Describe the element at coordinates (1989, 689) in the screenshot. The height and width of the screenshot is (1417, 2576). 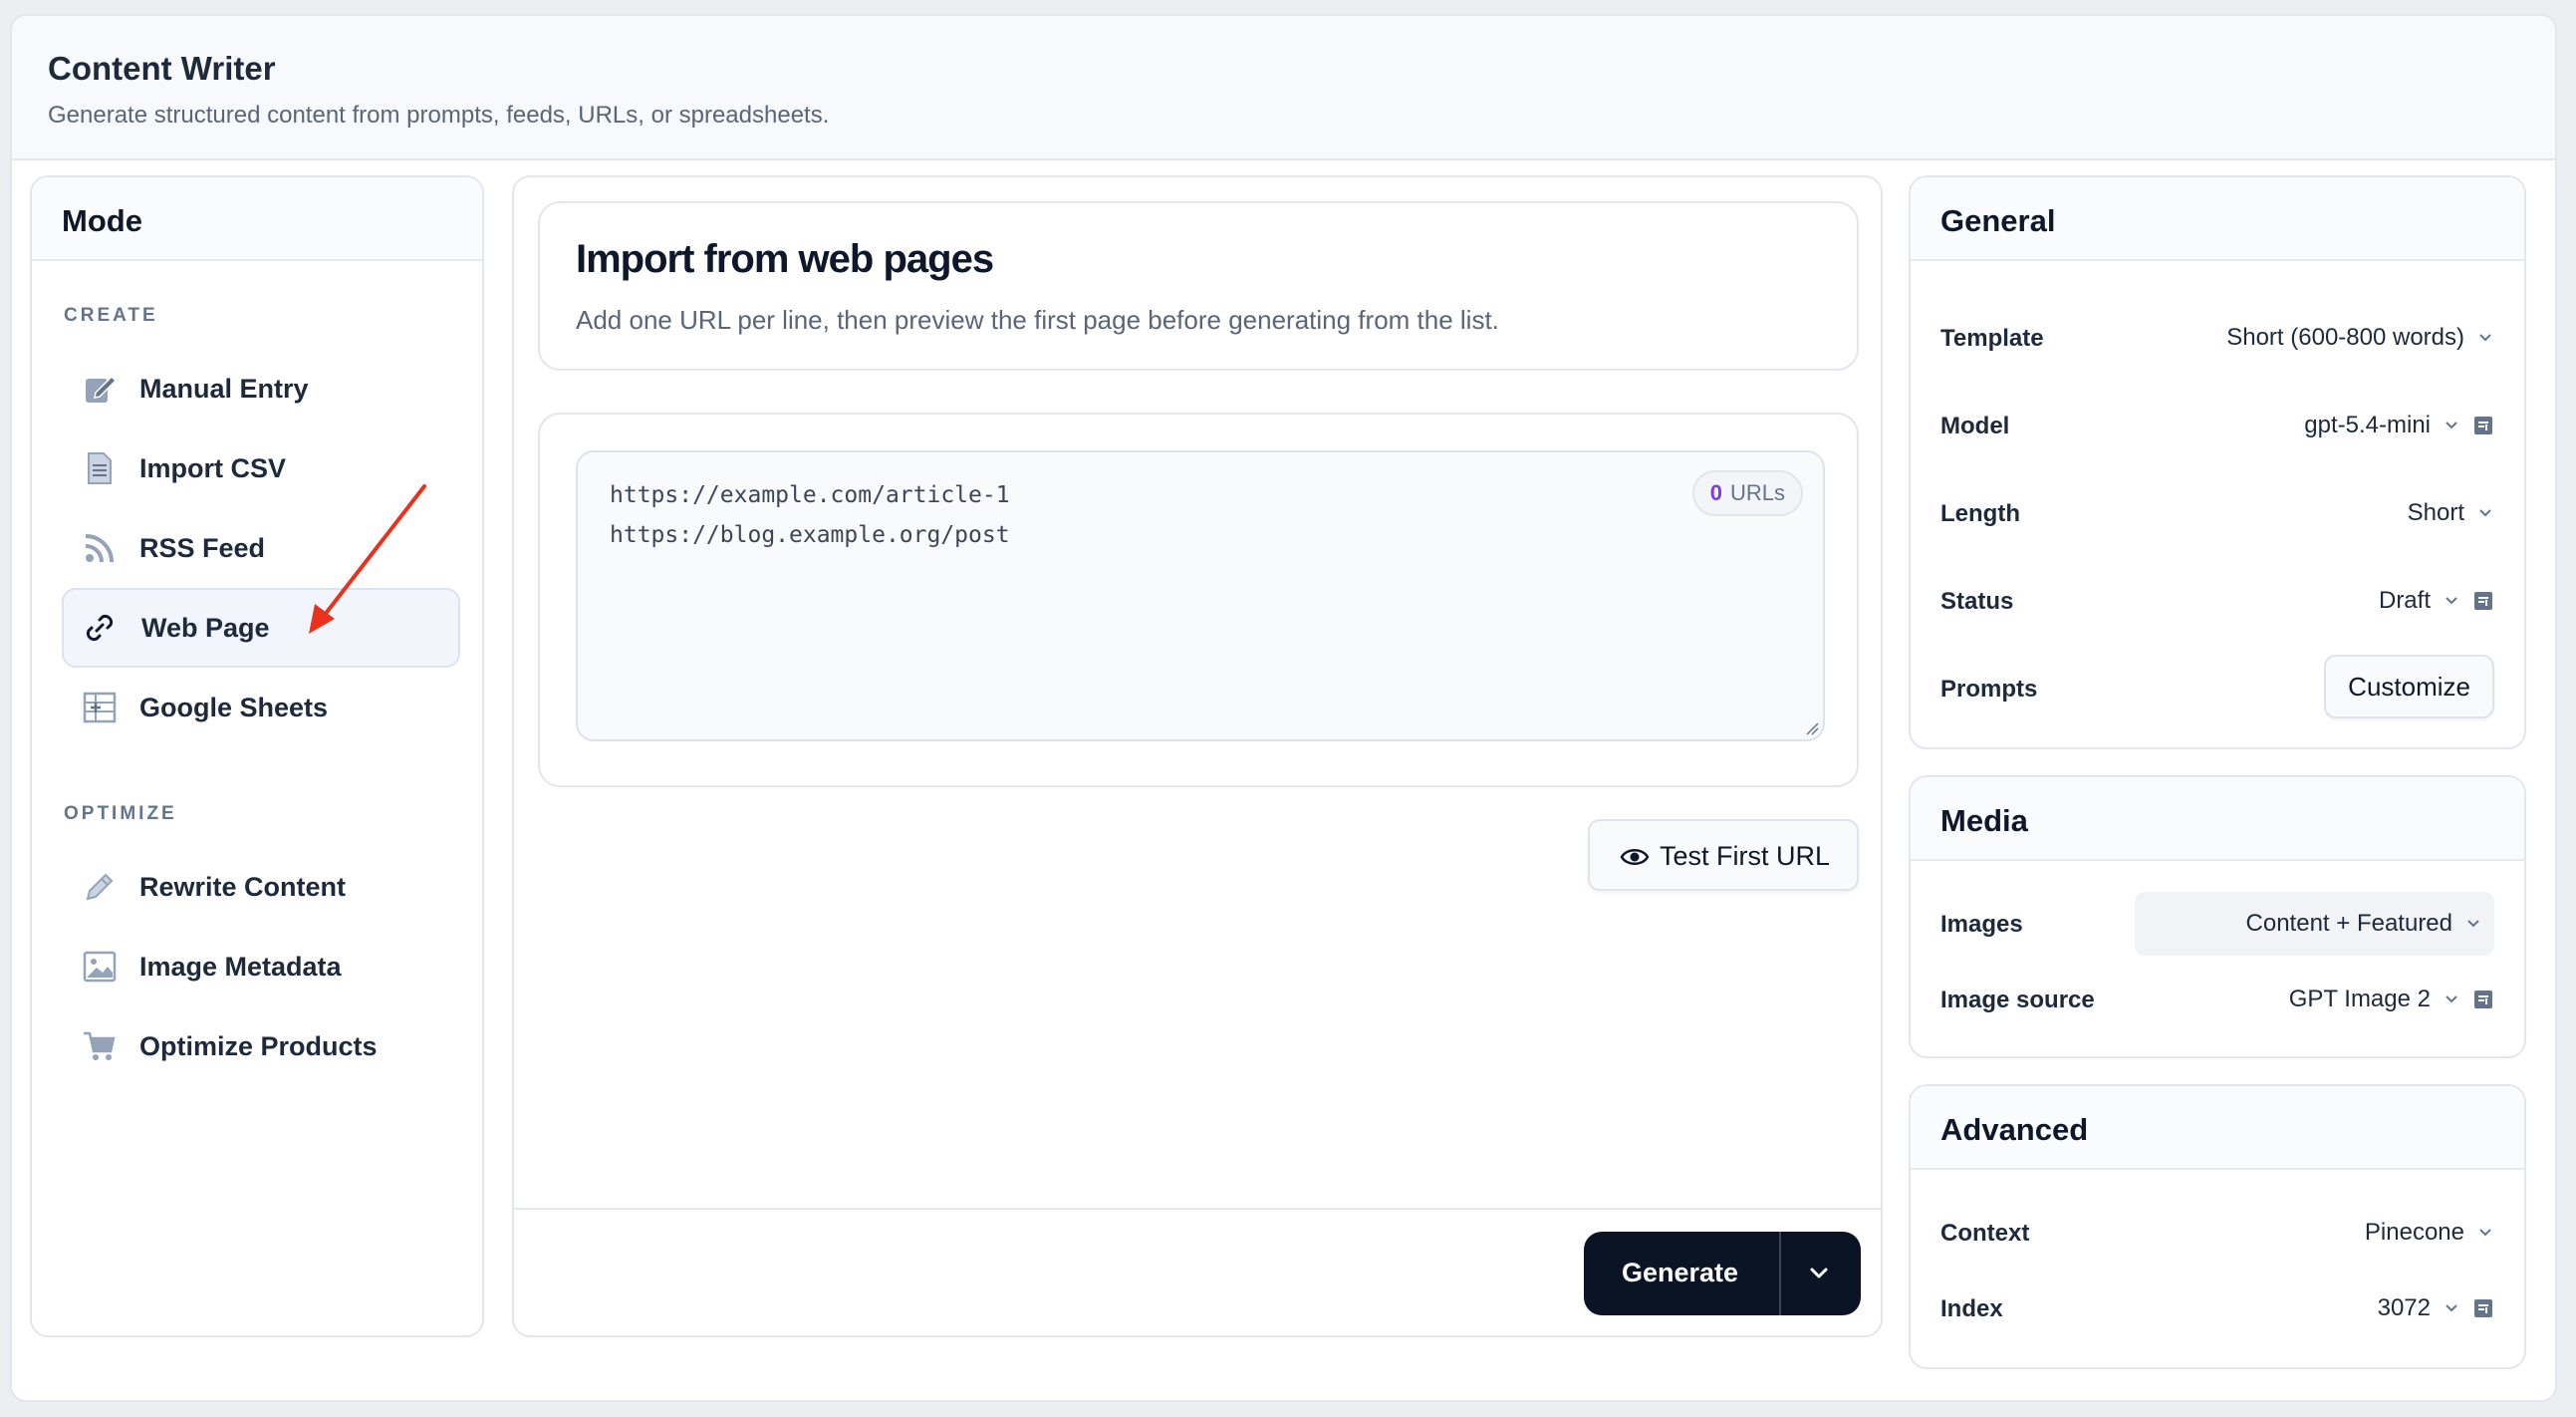
I see `row-label: Prompts` at that location.